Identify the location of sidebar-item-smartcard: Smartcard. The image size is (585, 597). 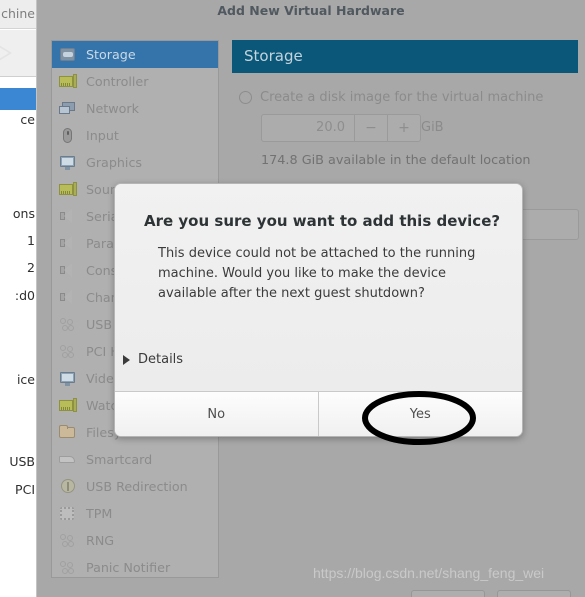
(135, 459).